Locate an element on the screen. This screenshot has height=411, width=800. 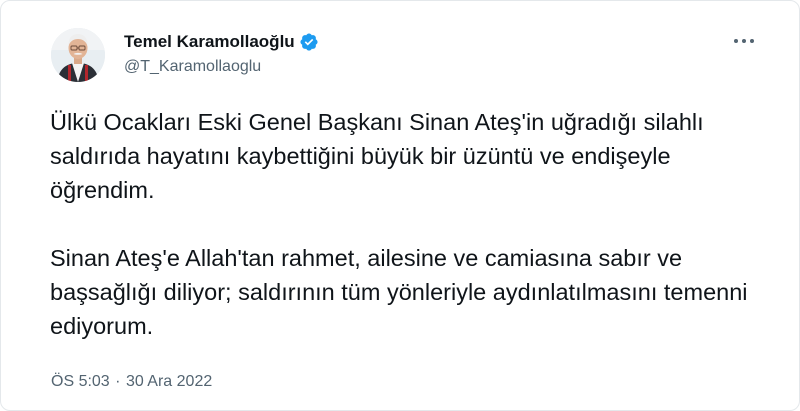
tweet-date: 30 Ara 2022 is located at coordinates (169, 381).